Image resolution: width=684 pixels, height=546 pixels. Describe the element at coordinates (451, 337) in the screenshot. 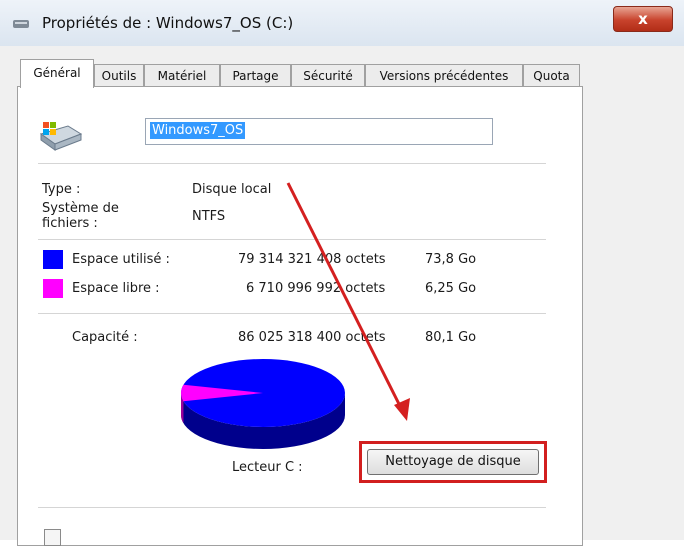

I see `capacity-size: 80,1 Go` at that location.